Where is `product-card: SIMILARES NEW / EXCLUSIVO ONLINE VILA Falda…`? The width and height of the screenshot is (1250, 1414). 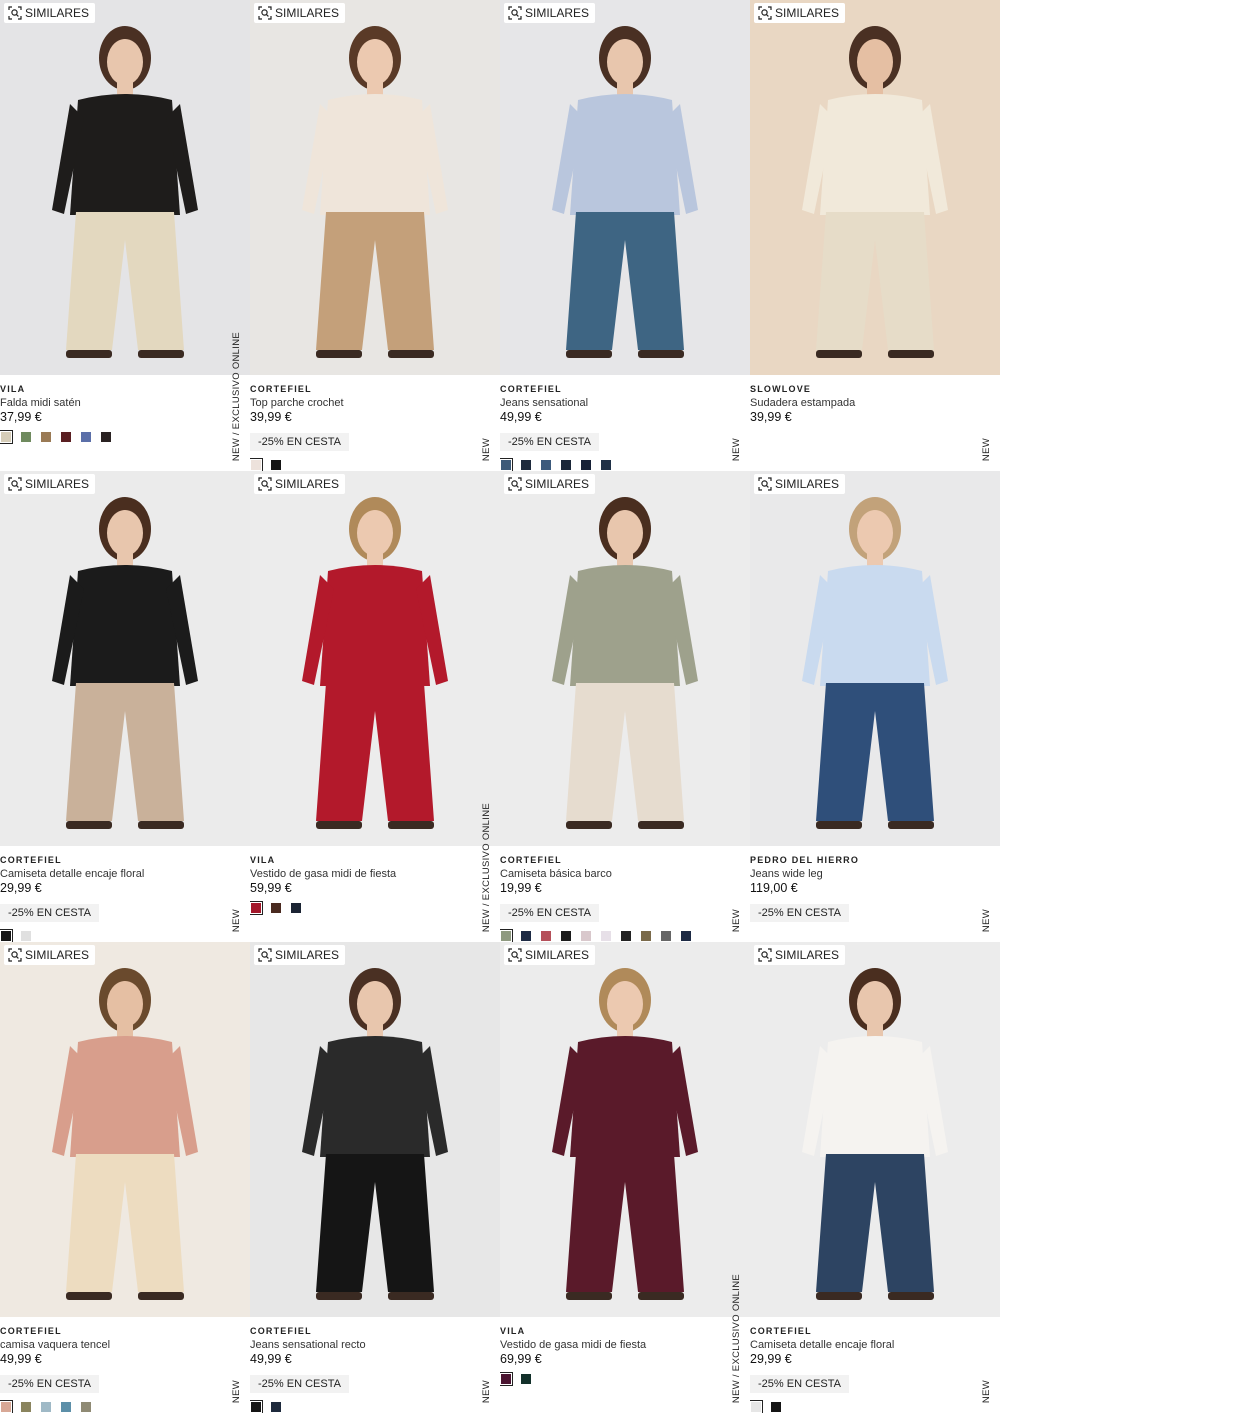
product-card: SIMILARES NEW / EXCLUSIVO ONLINE VILA Falda… is located at coordinates (125, 235).